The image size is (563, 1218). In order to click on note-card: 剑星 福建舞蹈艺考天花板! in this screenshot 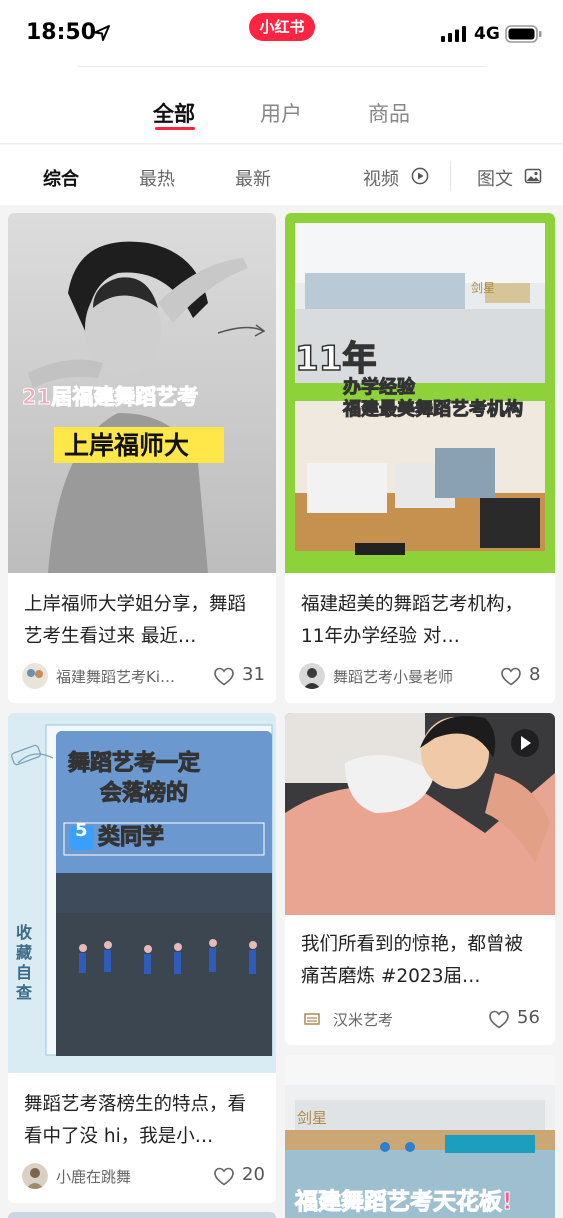, I will do `click(420, 1136)`.